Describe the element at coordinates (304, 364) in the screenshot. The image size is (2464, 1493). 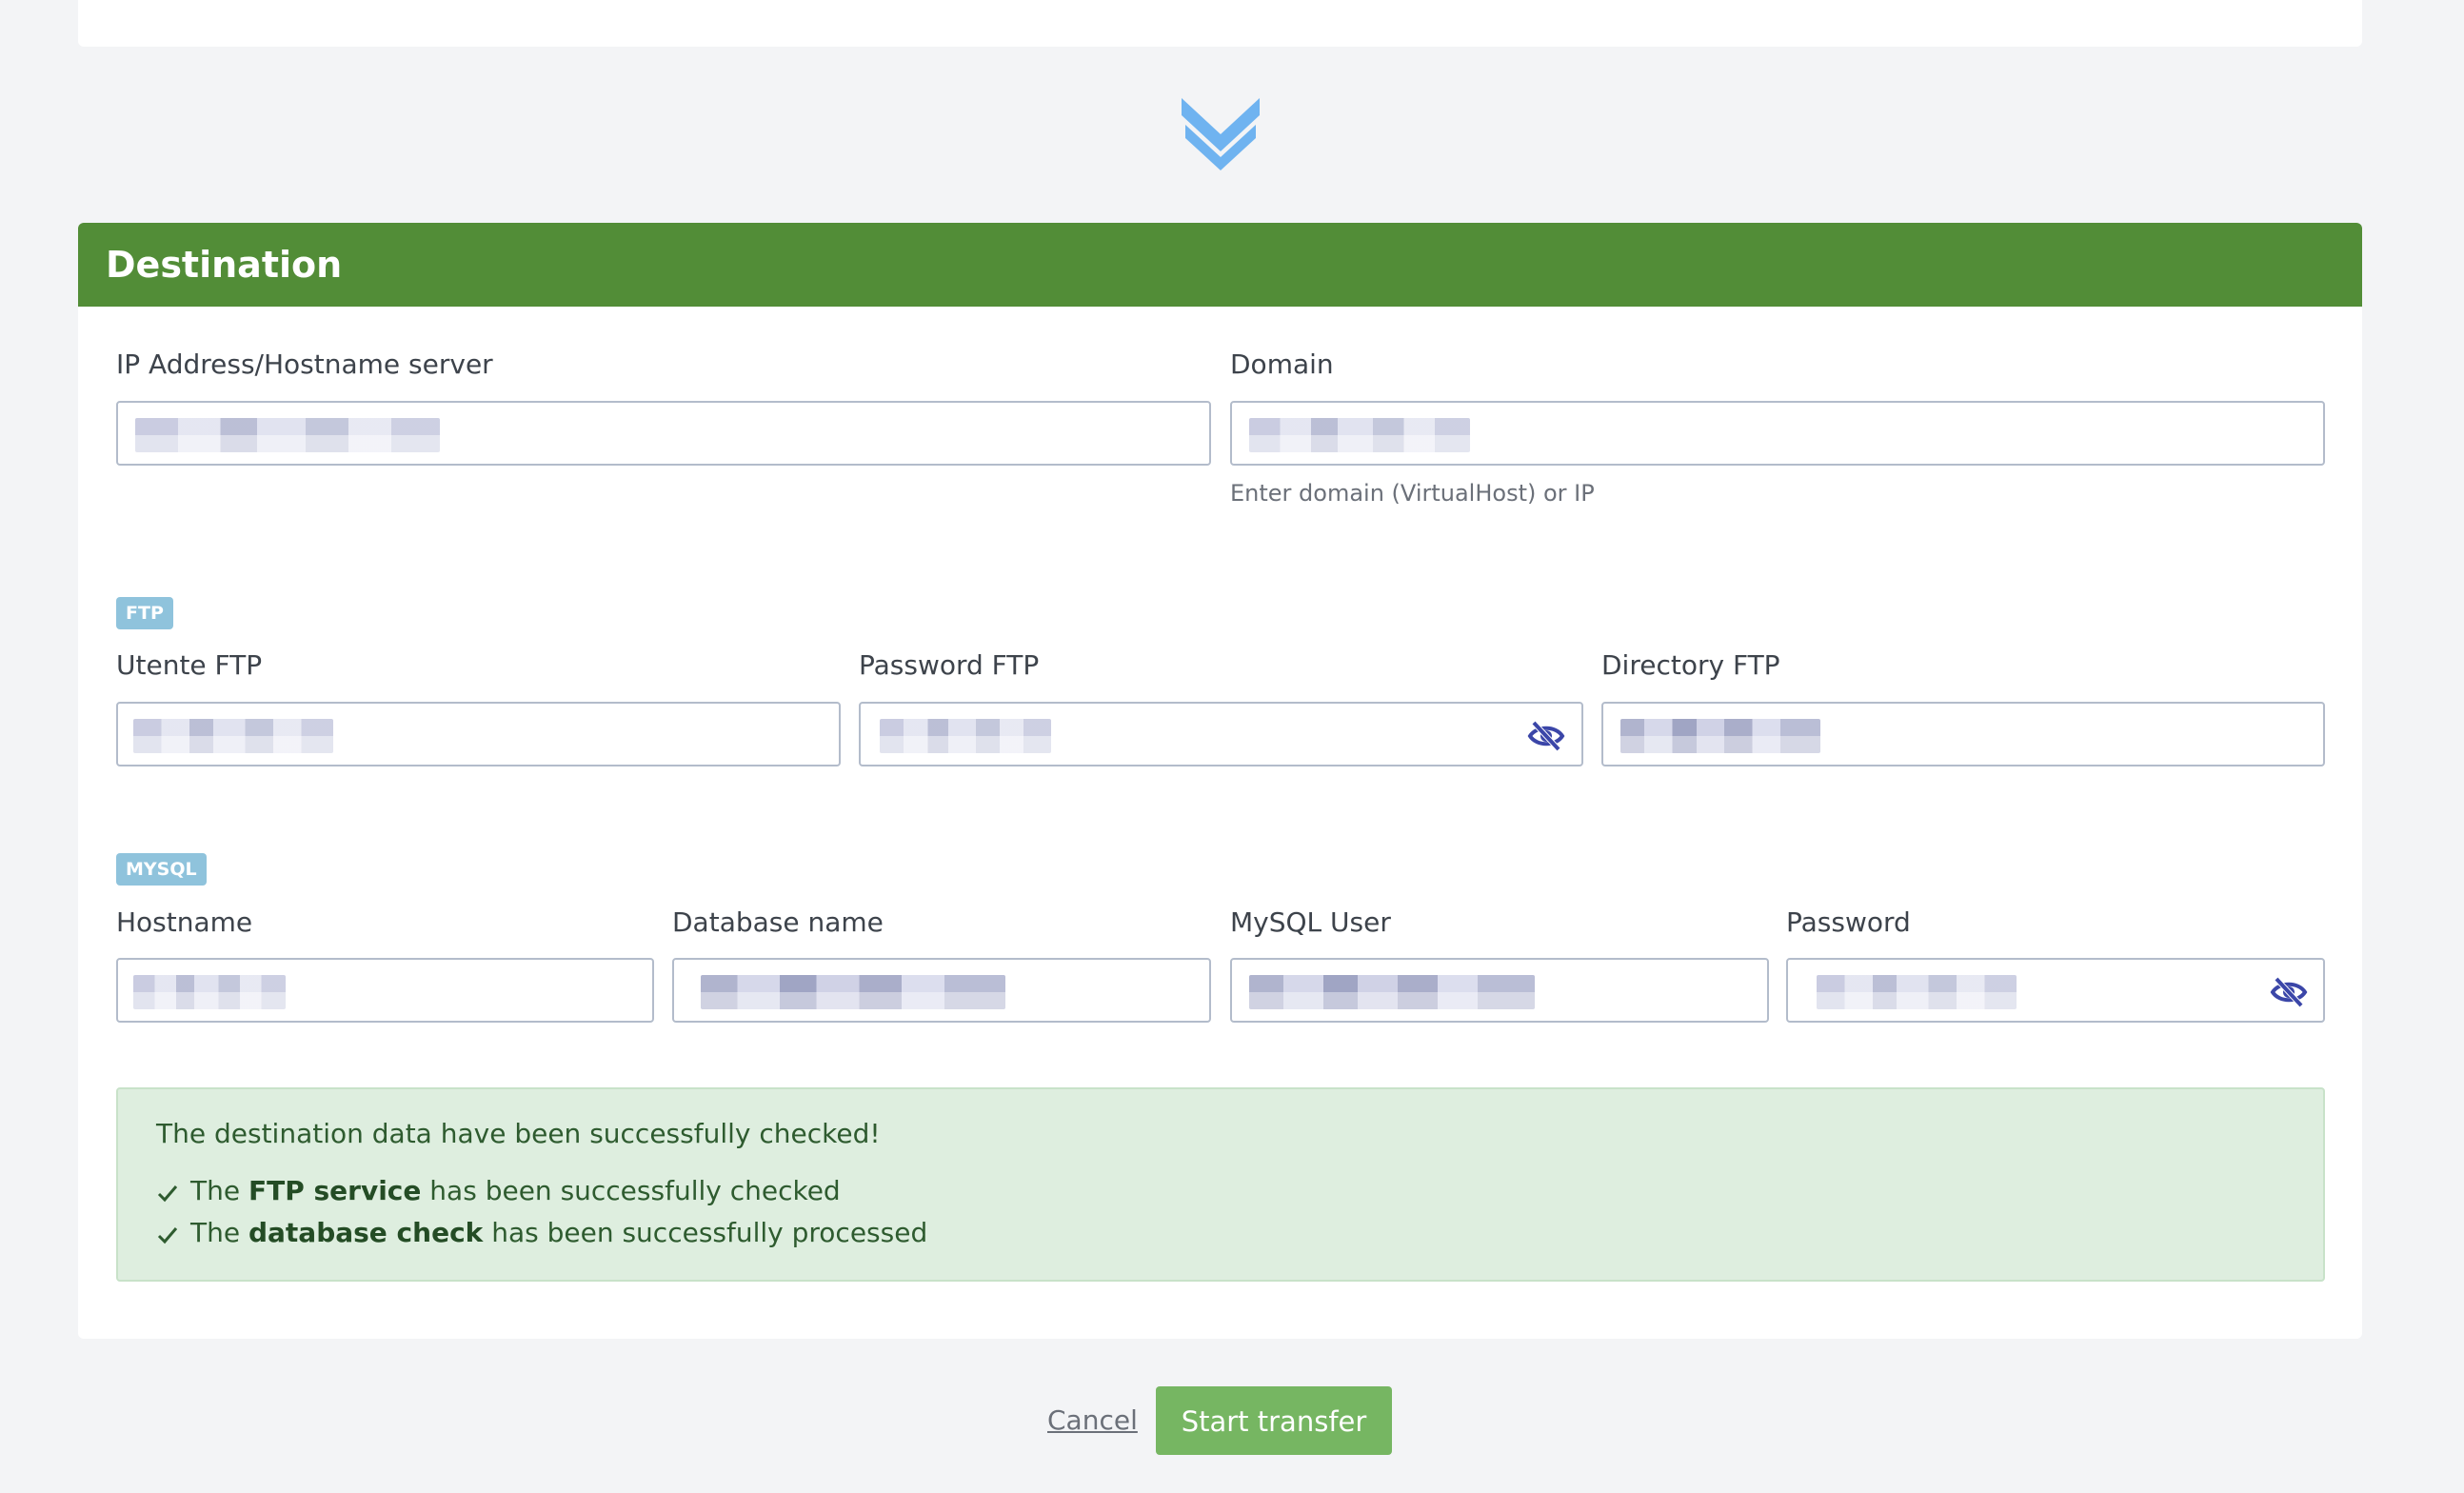
I see `ip-label: IP Address/Hostname server` at that location.